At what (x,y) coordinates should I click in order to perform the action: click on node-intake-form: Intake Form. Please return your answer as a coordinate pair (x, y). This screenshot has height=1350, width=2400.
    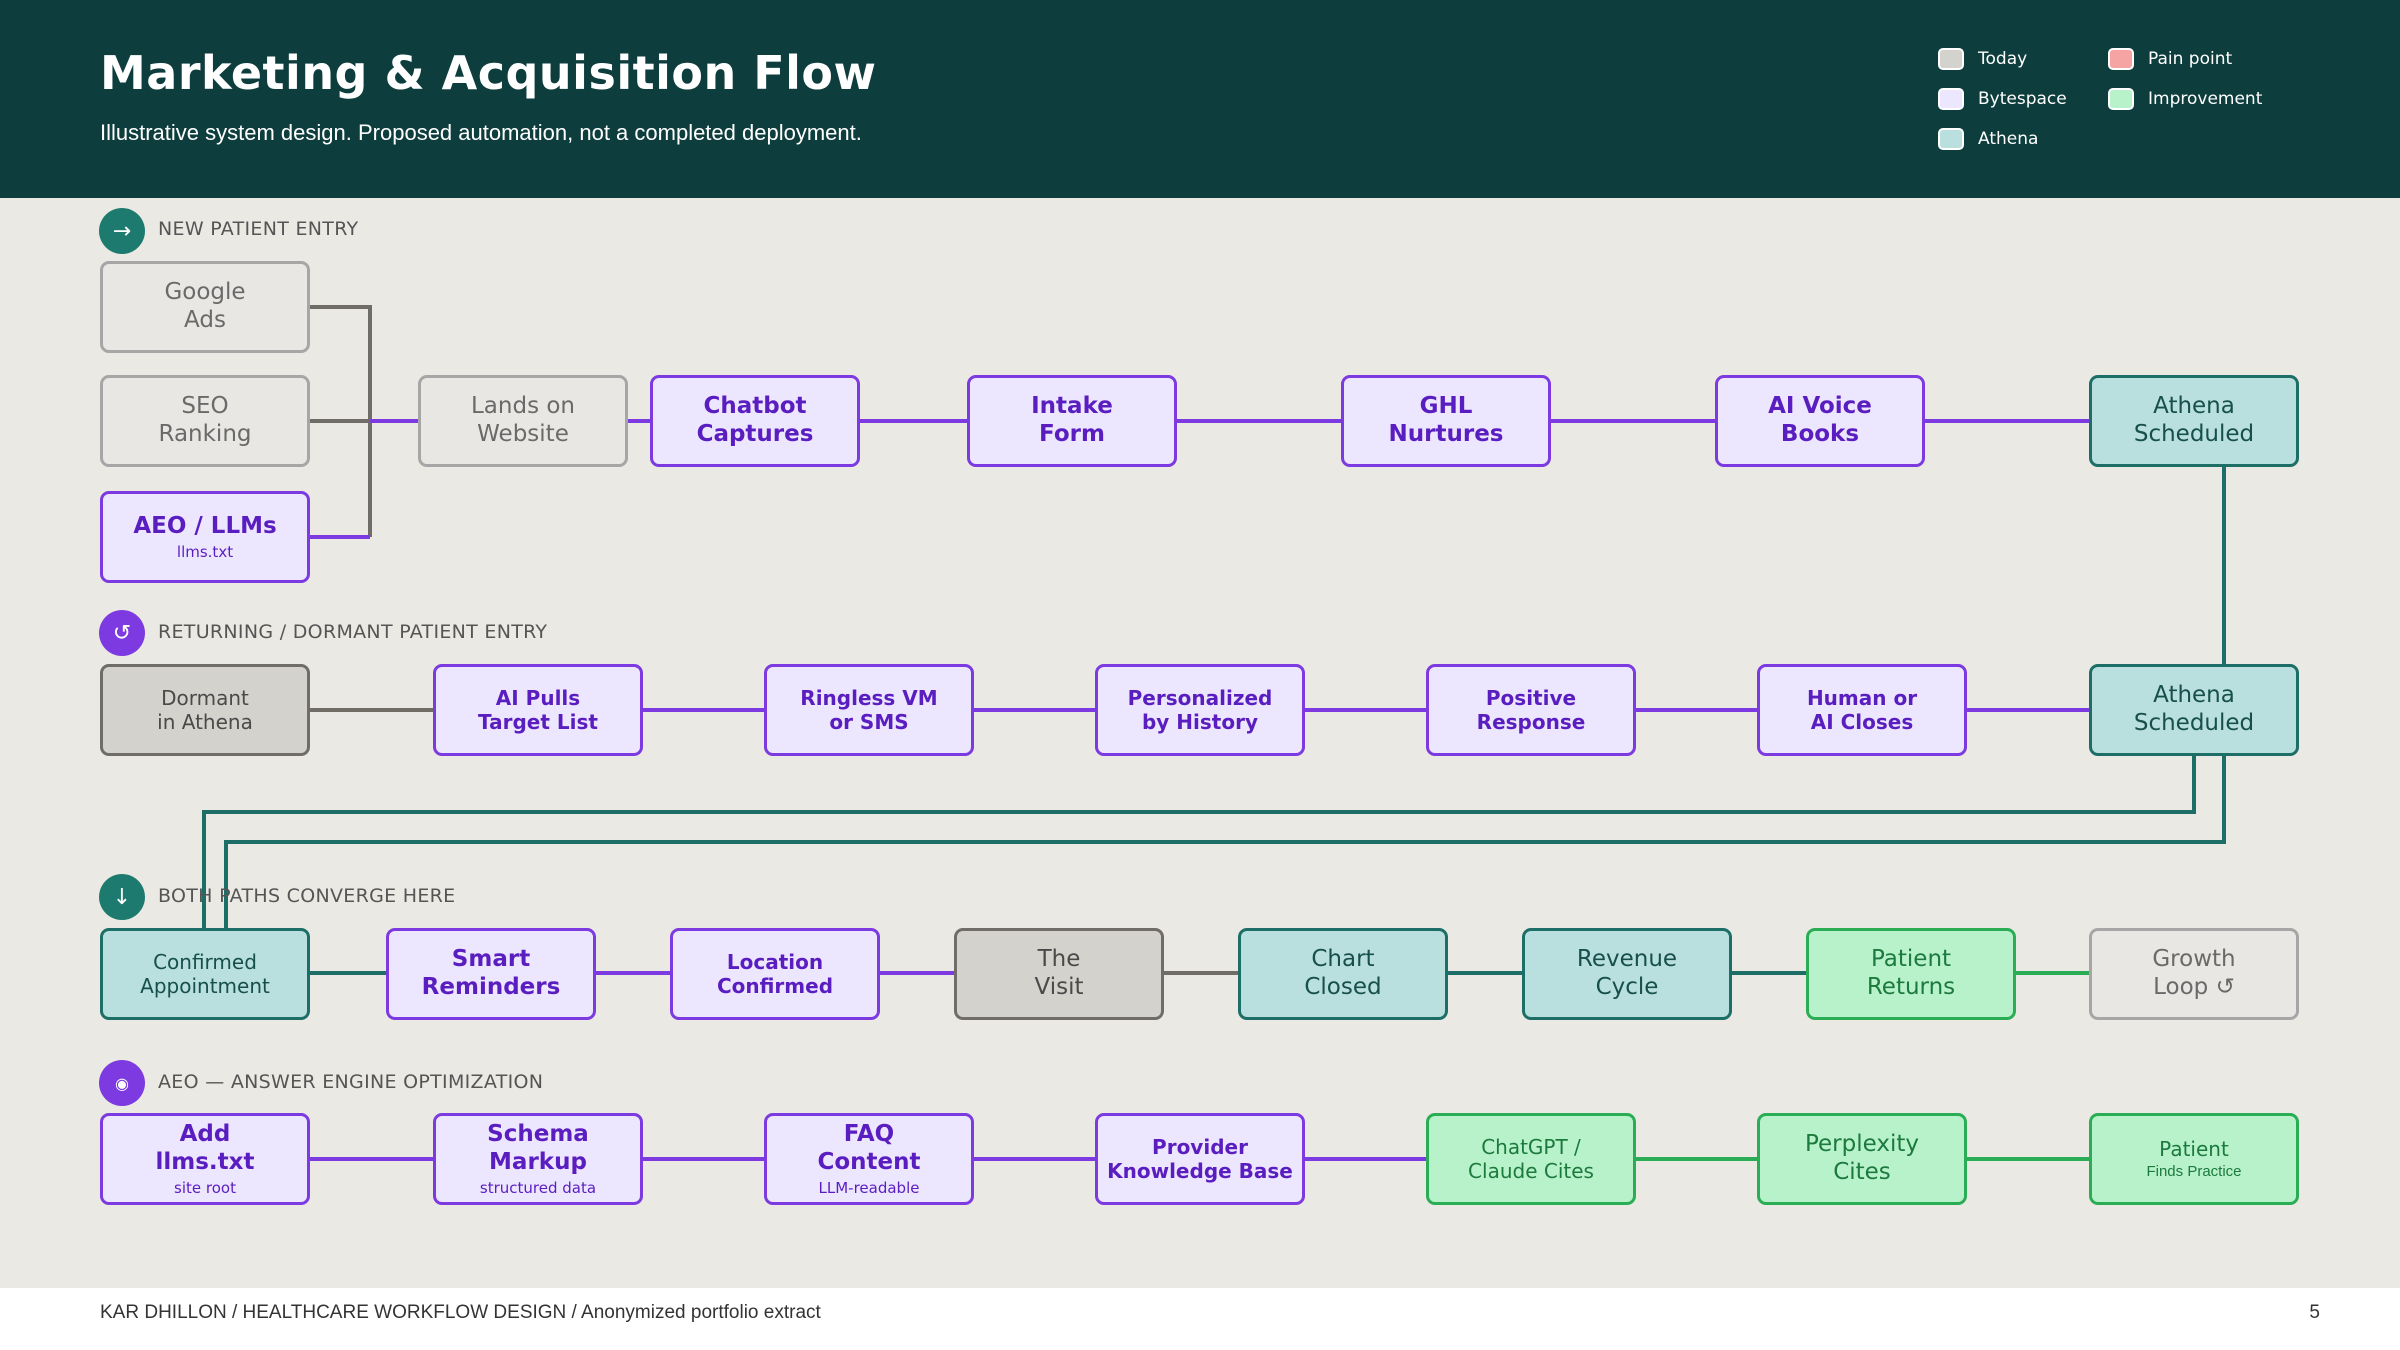
    Looking at the image, I should click on (1072, 421).